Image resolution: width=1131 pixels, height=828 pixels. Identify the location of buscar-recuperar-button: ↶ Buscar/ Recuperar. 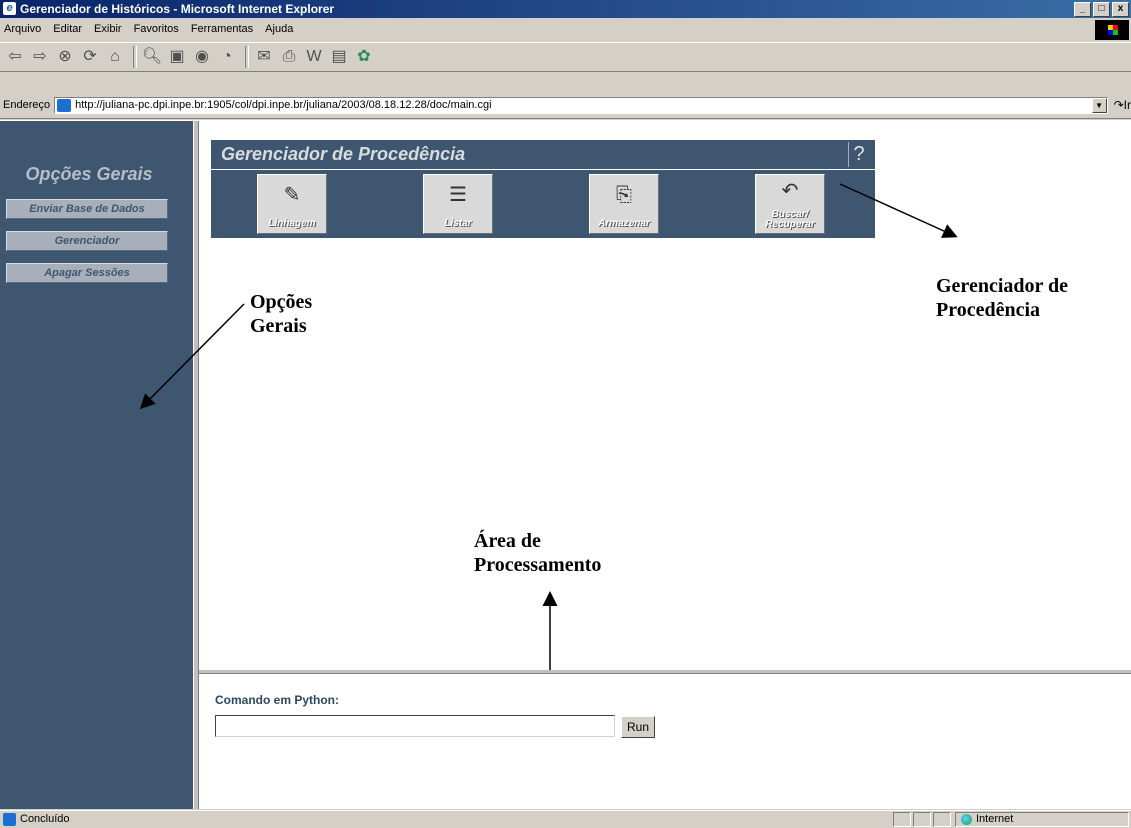
(790, 204).